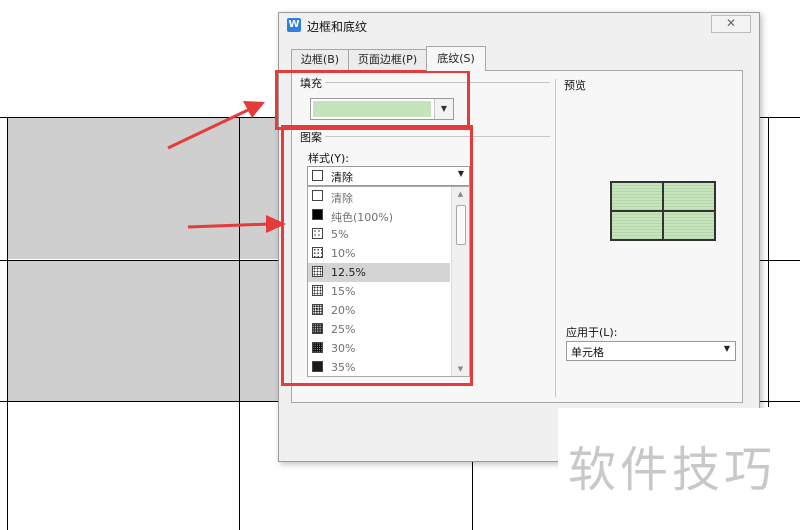  Describe the element at coordinates (672, 470) in the screenshot. I see `watermark-text: 软件技巧` at that location.